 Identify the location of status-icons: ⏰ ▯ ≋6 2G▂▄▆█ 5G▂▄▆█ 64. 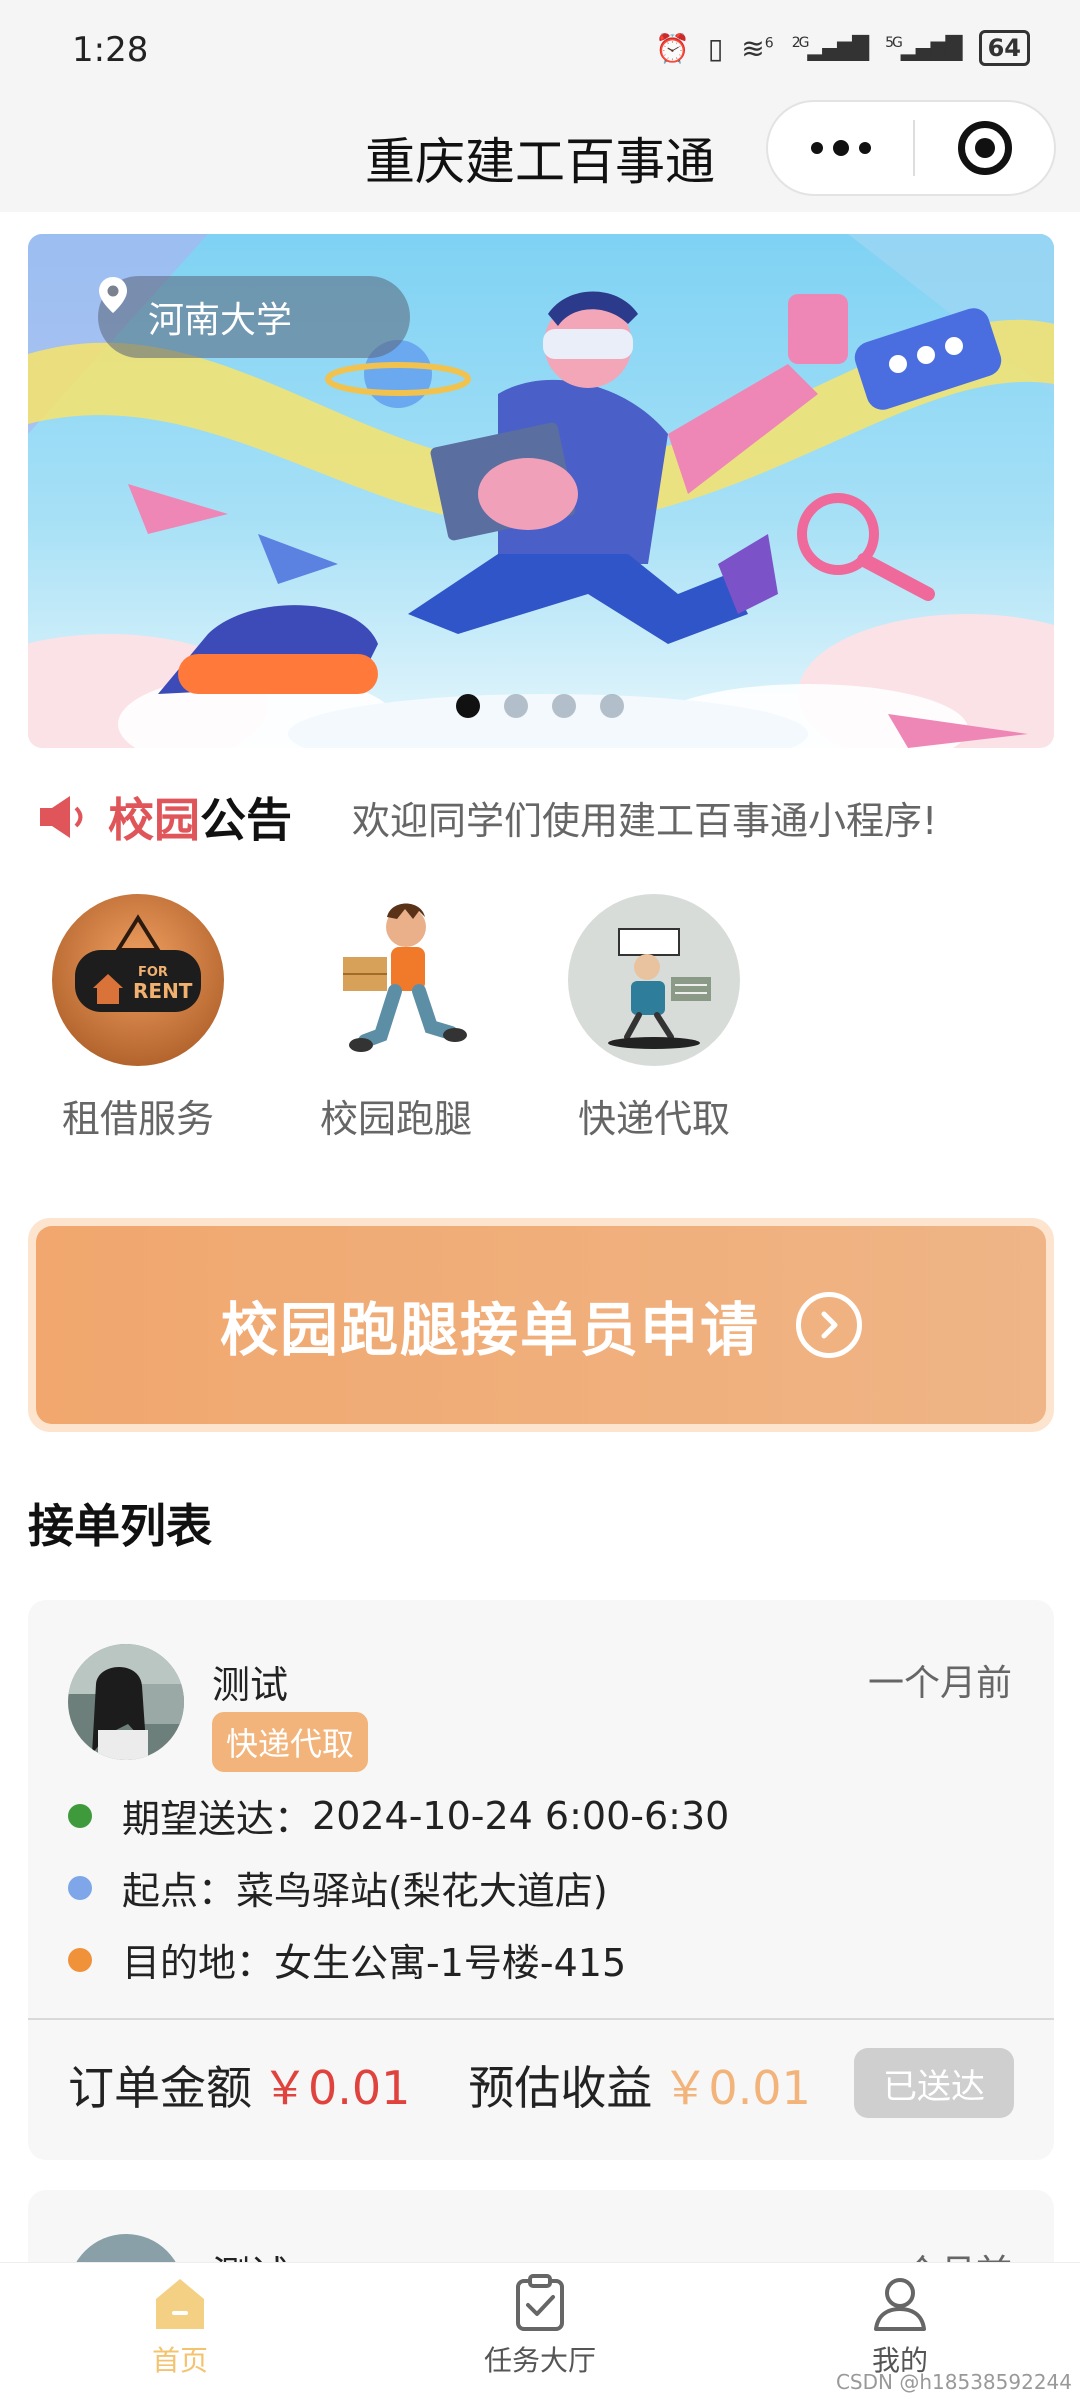
(842, 48).